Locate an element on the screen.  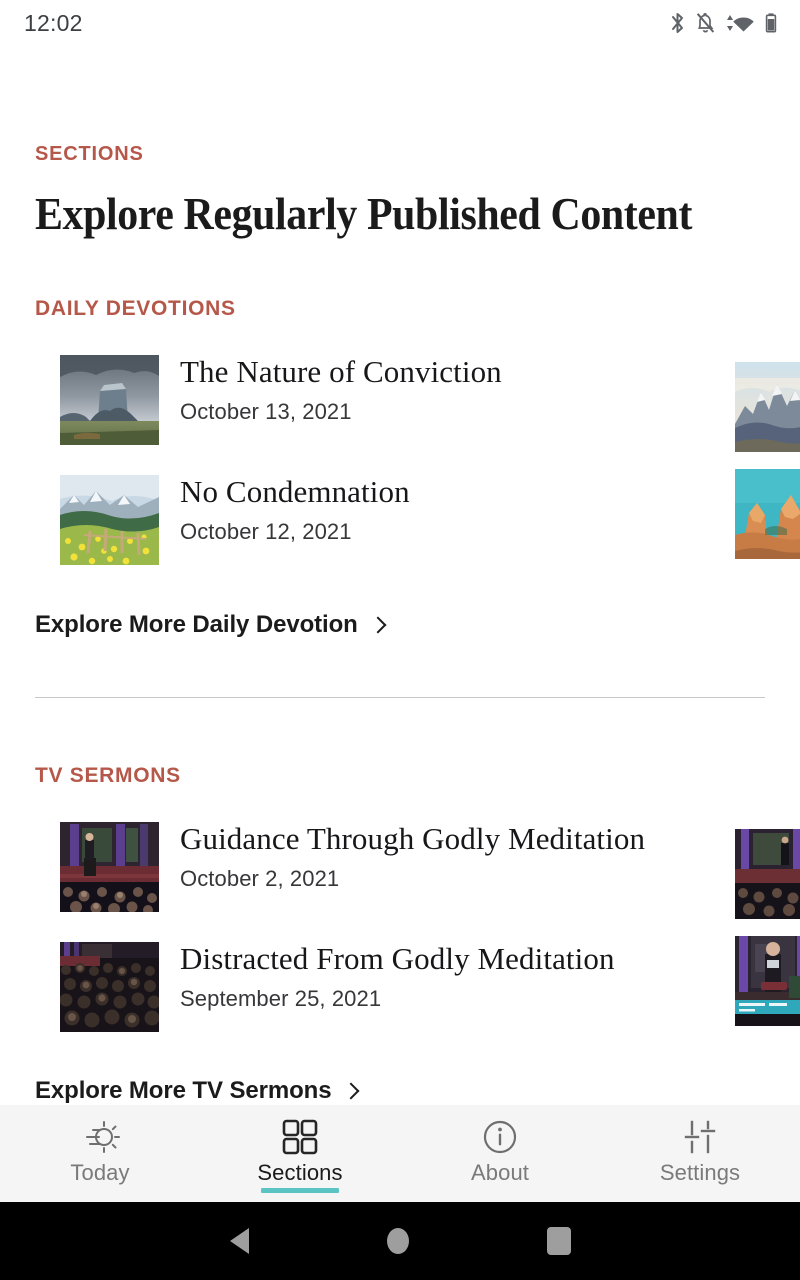
status-bar-clock: 12:02 is located at coordinates (53, 22).